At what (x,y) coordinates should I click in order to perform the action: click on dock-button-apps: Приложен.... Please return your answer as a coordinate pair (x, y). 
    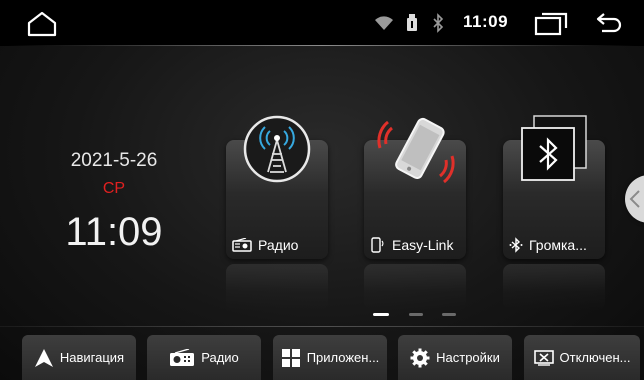
    Looking at the image, I should click on (330, 357).